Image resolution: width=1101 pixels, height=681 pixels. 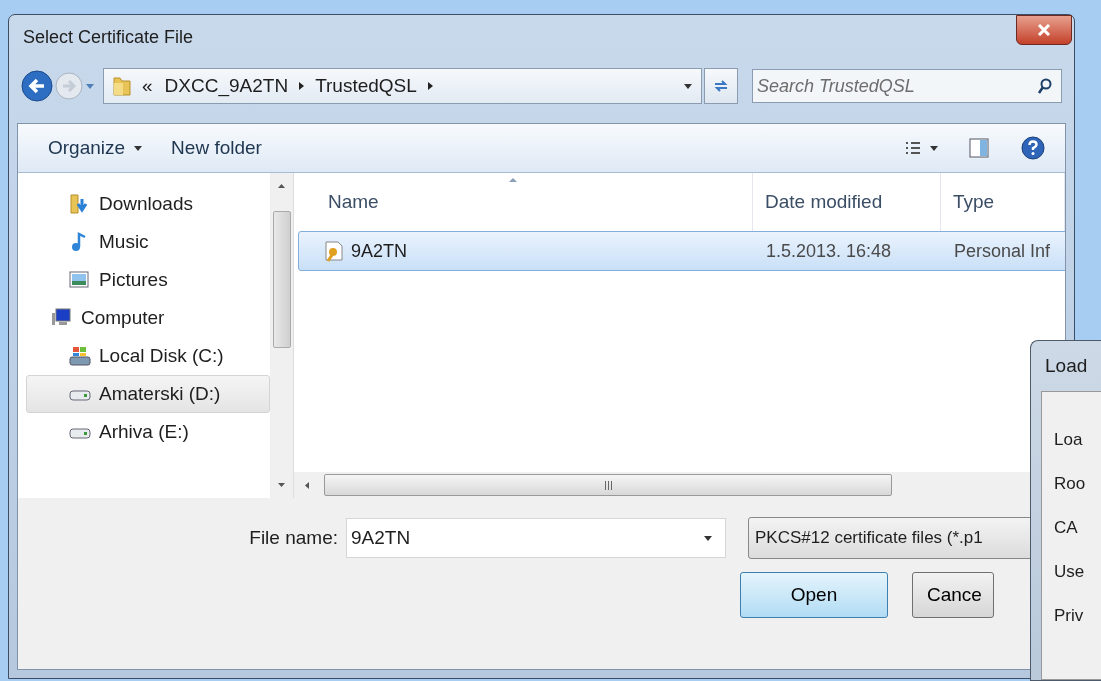 I want to click on field-label: CA, so click(x=1066, y=528).